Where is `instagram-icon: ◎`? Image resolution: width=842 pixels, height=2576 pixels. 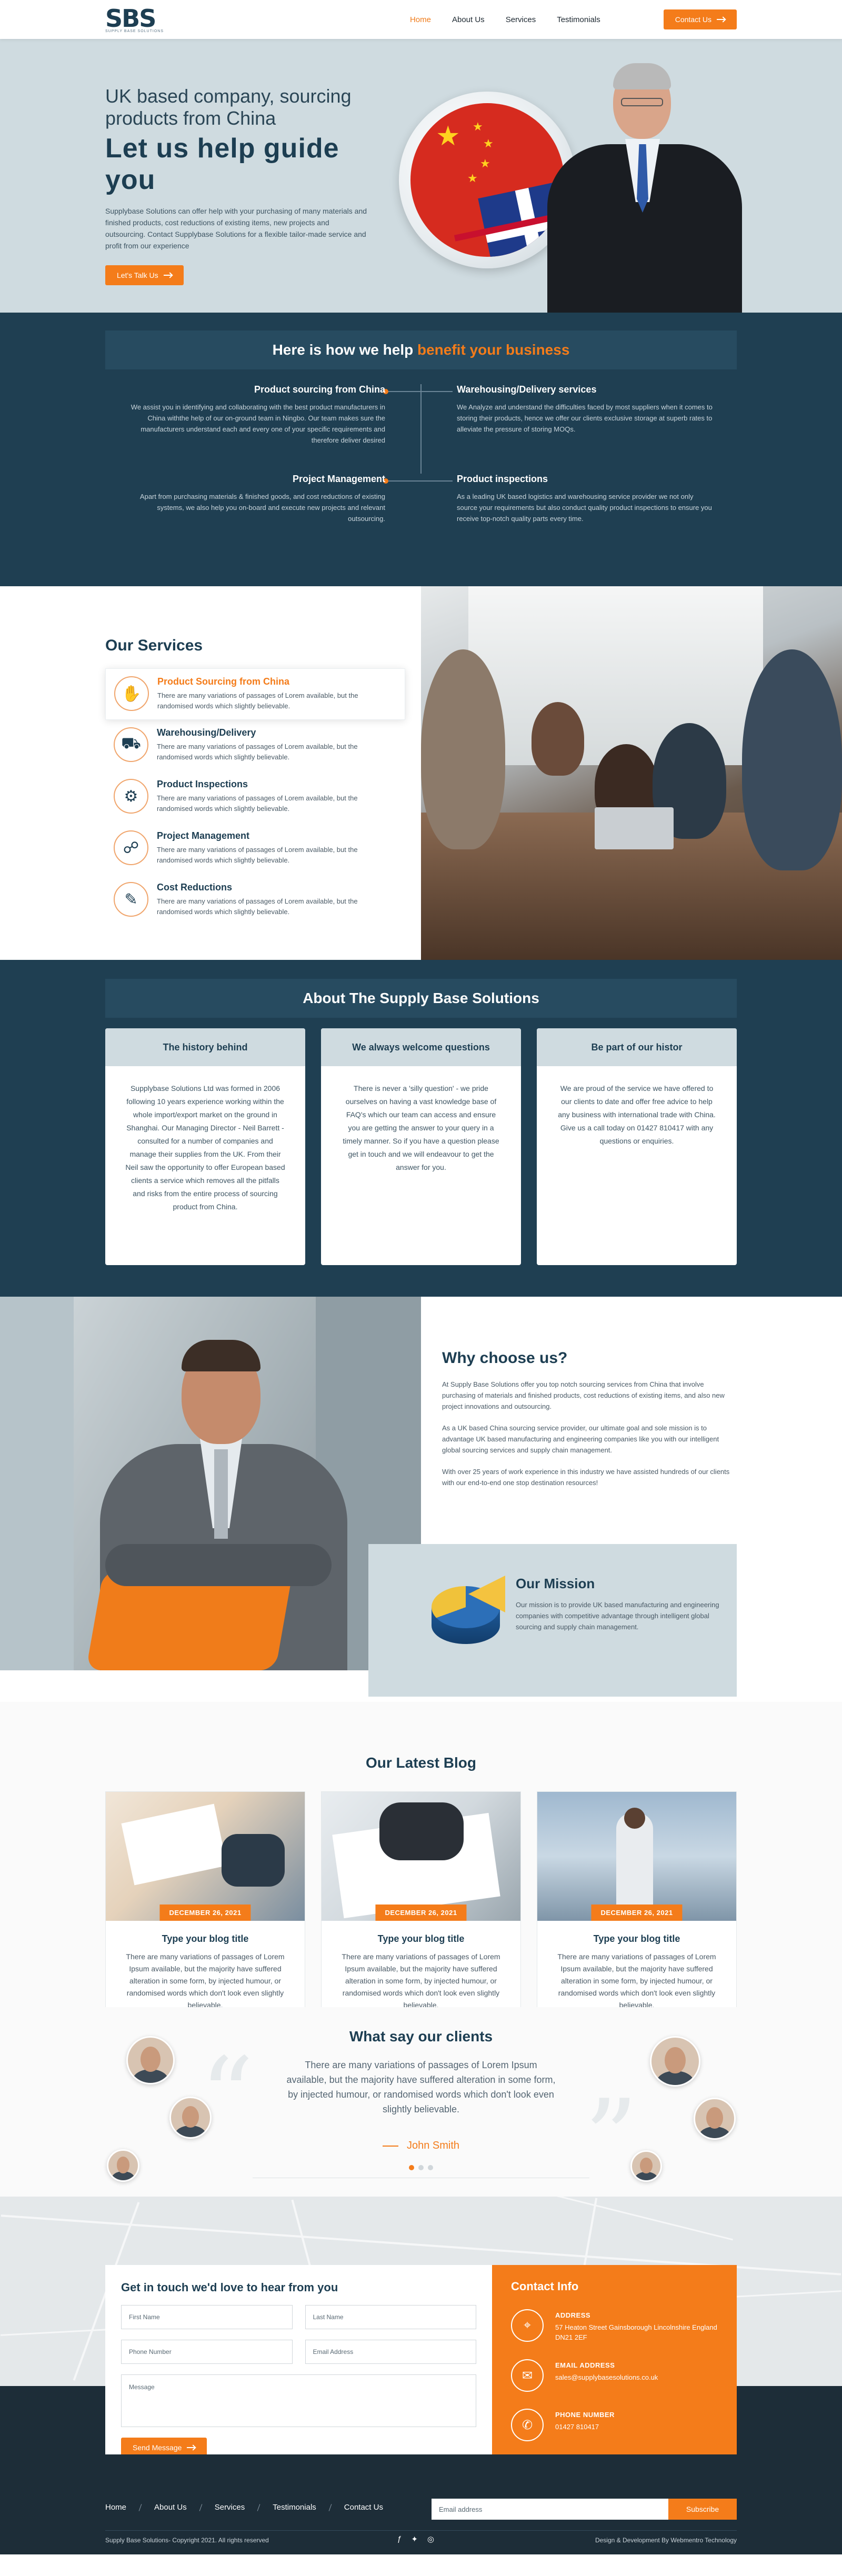
instagram-icon: ◎ is located at coordinates (430, 2539).